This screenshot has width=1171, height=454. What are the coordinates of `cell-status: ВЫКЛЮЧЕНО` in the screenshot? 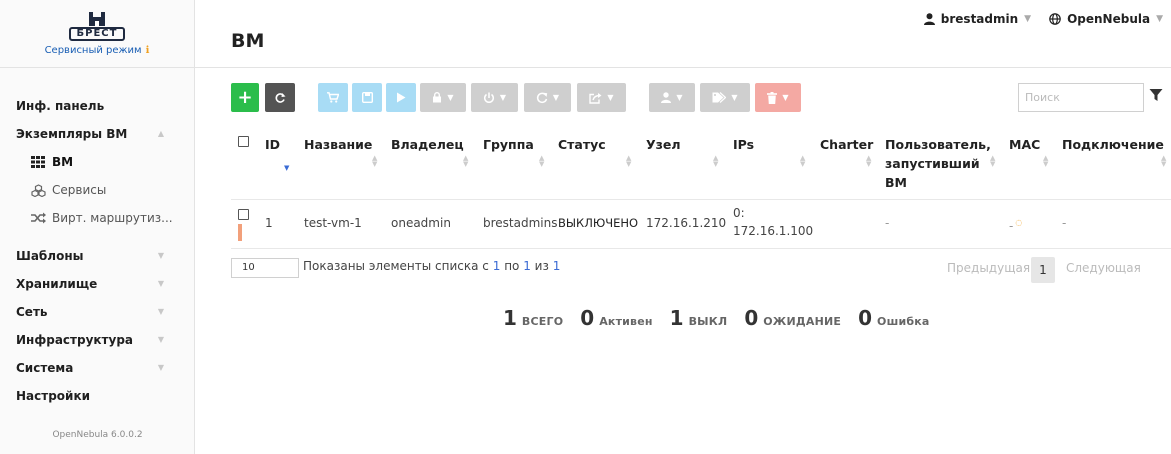 It's located at (598, 223).